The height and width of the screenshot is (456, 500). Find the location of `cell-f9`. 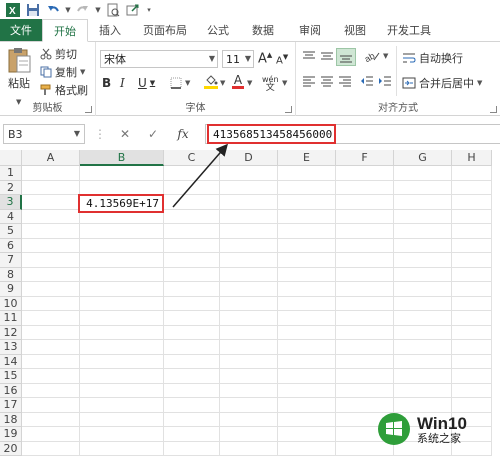

cell-f9 is located at coordinates (365, 289).